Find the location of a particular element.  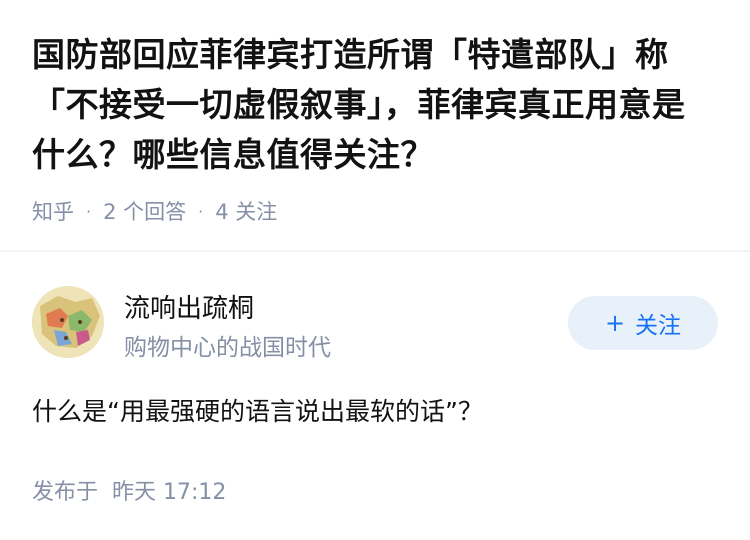

author-bio: 购物中心的战国时代 is located at coordinates (227, 348).